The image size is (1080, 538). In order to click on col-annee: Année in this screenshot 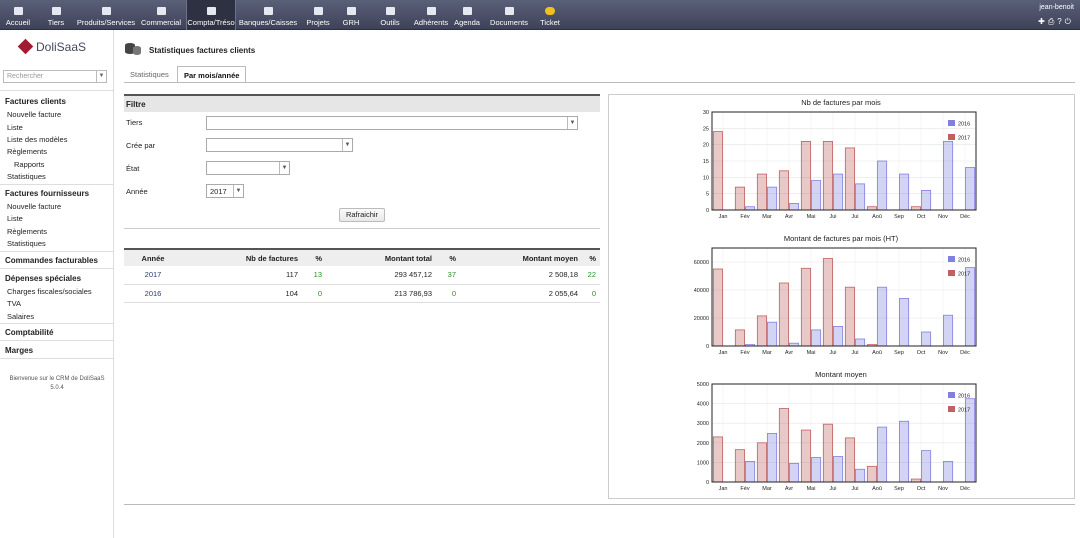, I will do `click(153, 257)`.